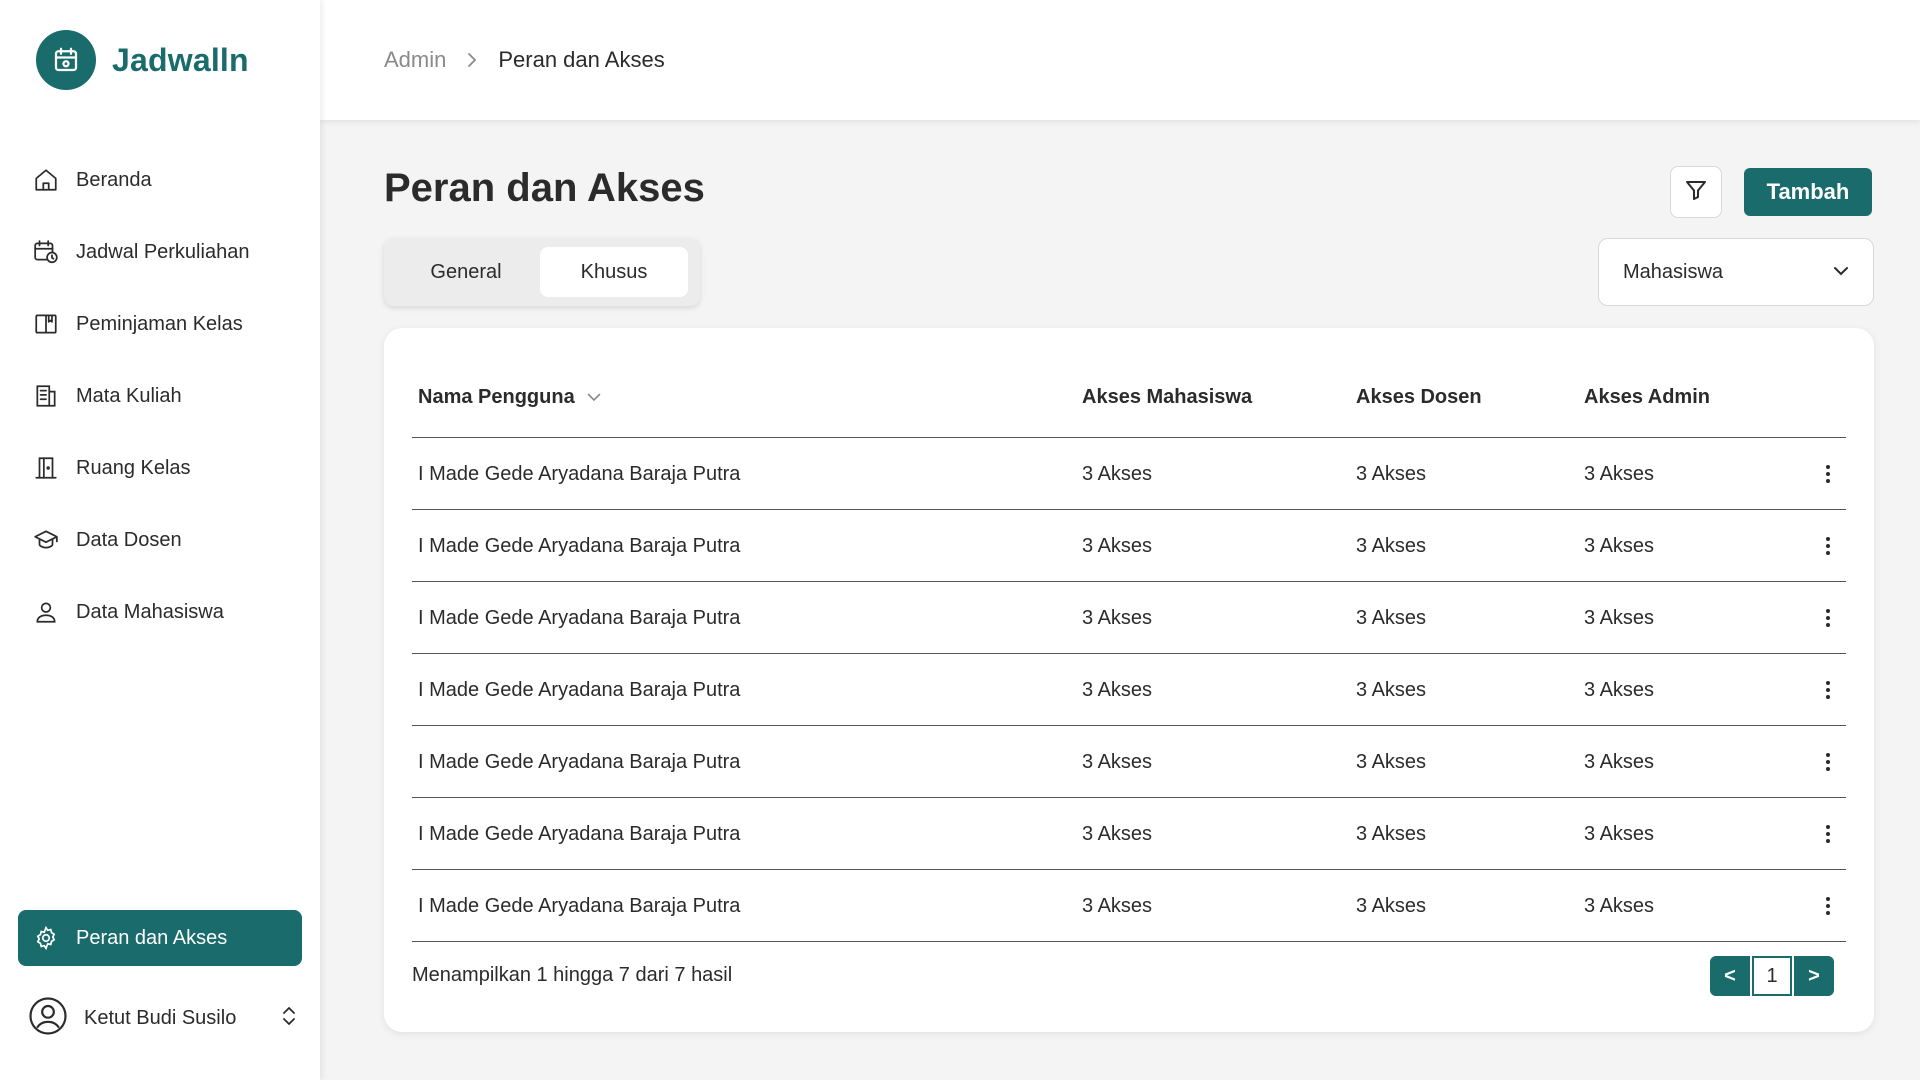 The image size is (1920, 1080). What do you see at coordinates (1730, 976) in the screenshot?
I see `prev-page-button: <` at bounding box center [1730, 976].